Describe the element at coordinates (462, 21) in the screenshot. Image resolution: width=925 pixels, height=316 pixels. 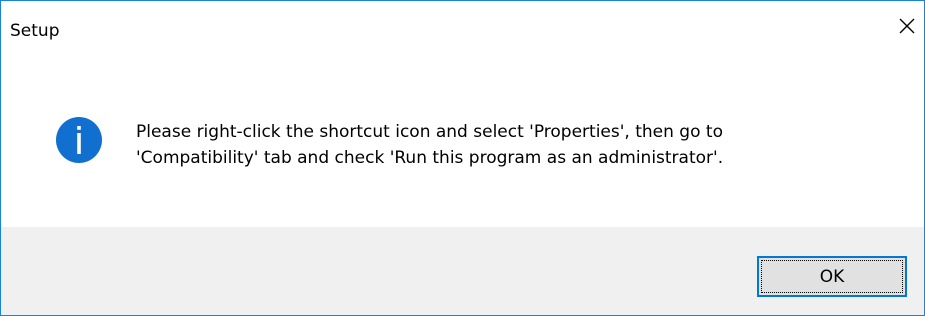
I see `title-bar: Setup` at that location.